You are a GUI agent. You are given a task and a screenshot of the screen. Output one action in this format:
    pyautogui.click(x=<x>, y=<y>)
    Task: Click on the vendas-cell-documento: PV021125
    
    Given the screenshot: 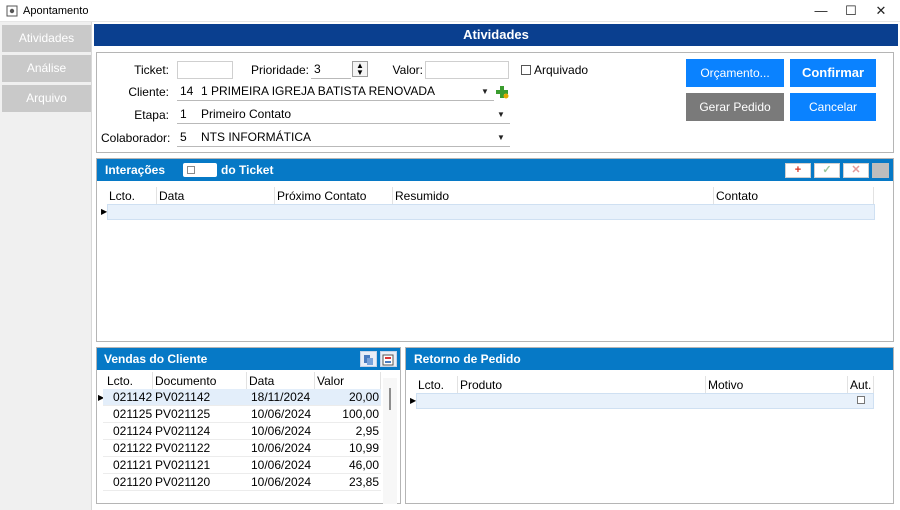 What is the action you would take?
    pyautogui.click(x=183, y=414)
    